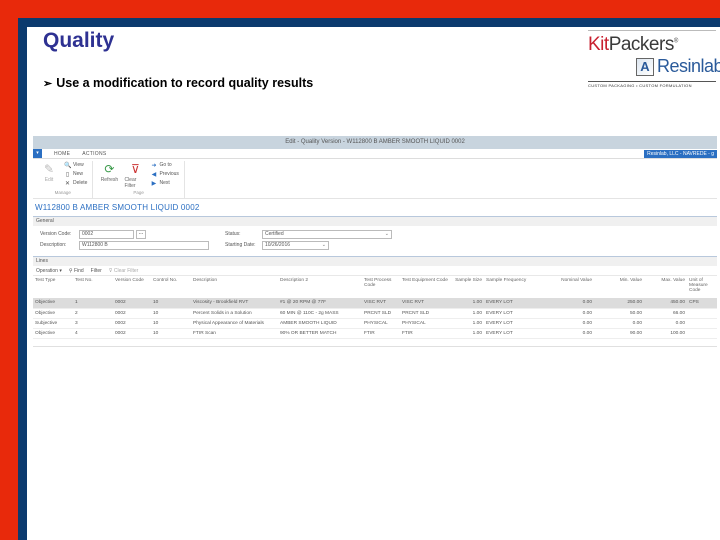 This screenshot has width=720, height=540. What do you see at coordinates (295, 245) in the screenshot?
I see `starting-date-input: 10/26/2016 ⌄` at bounding box center [295, 245].